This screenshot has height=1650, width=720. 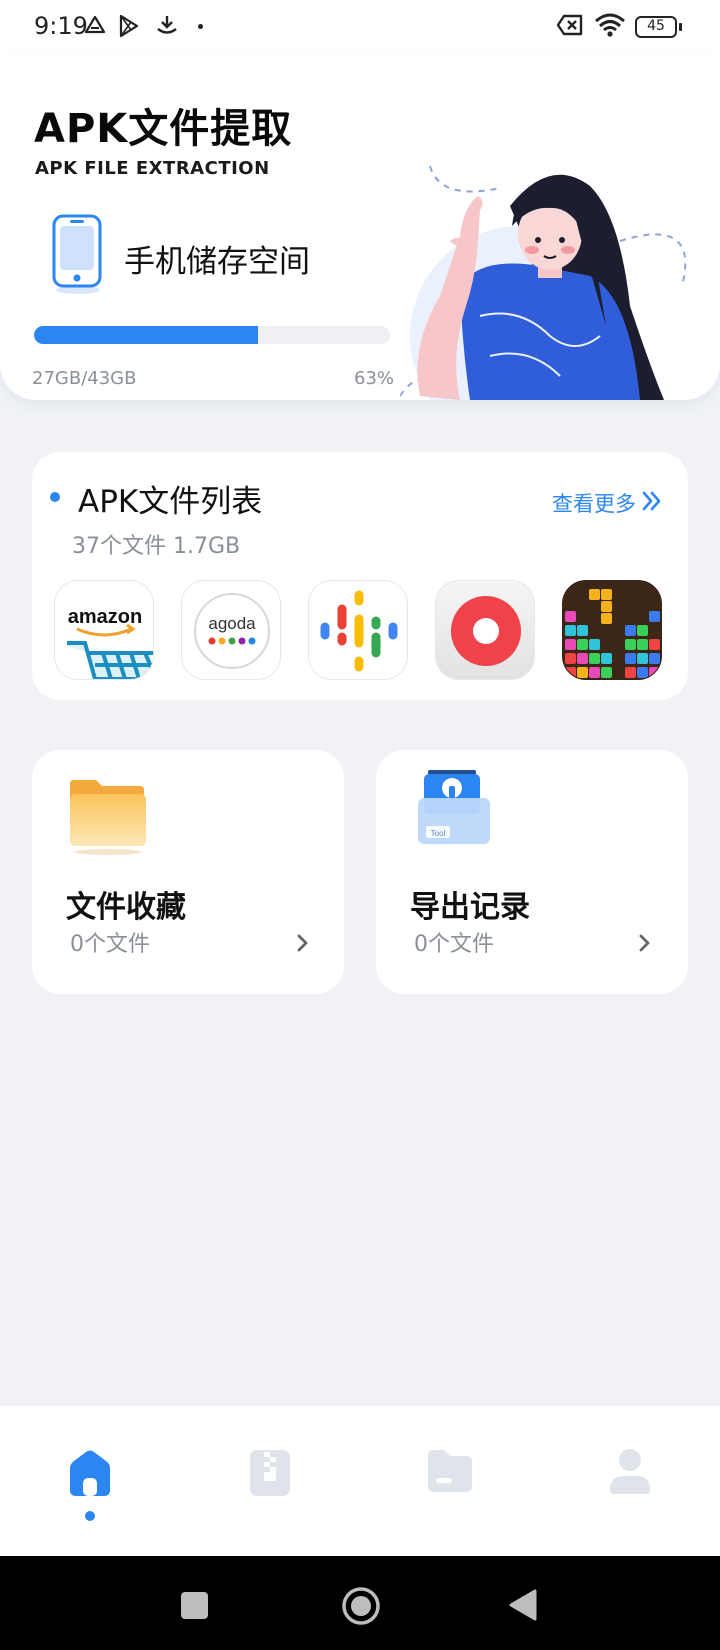 What do you see at coordinates (358, 630) in the screenshot?
I see `google-podcasts-app-icon` at bounding box center [358, 630].